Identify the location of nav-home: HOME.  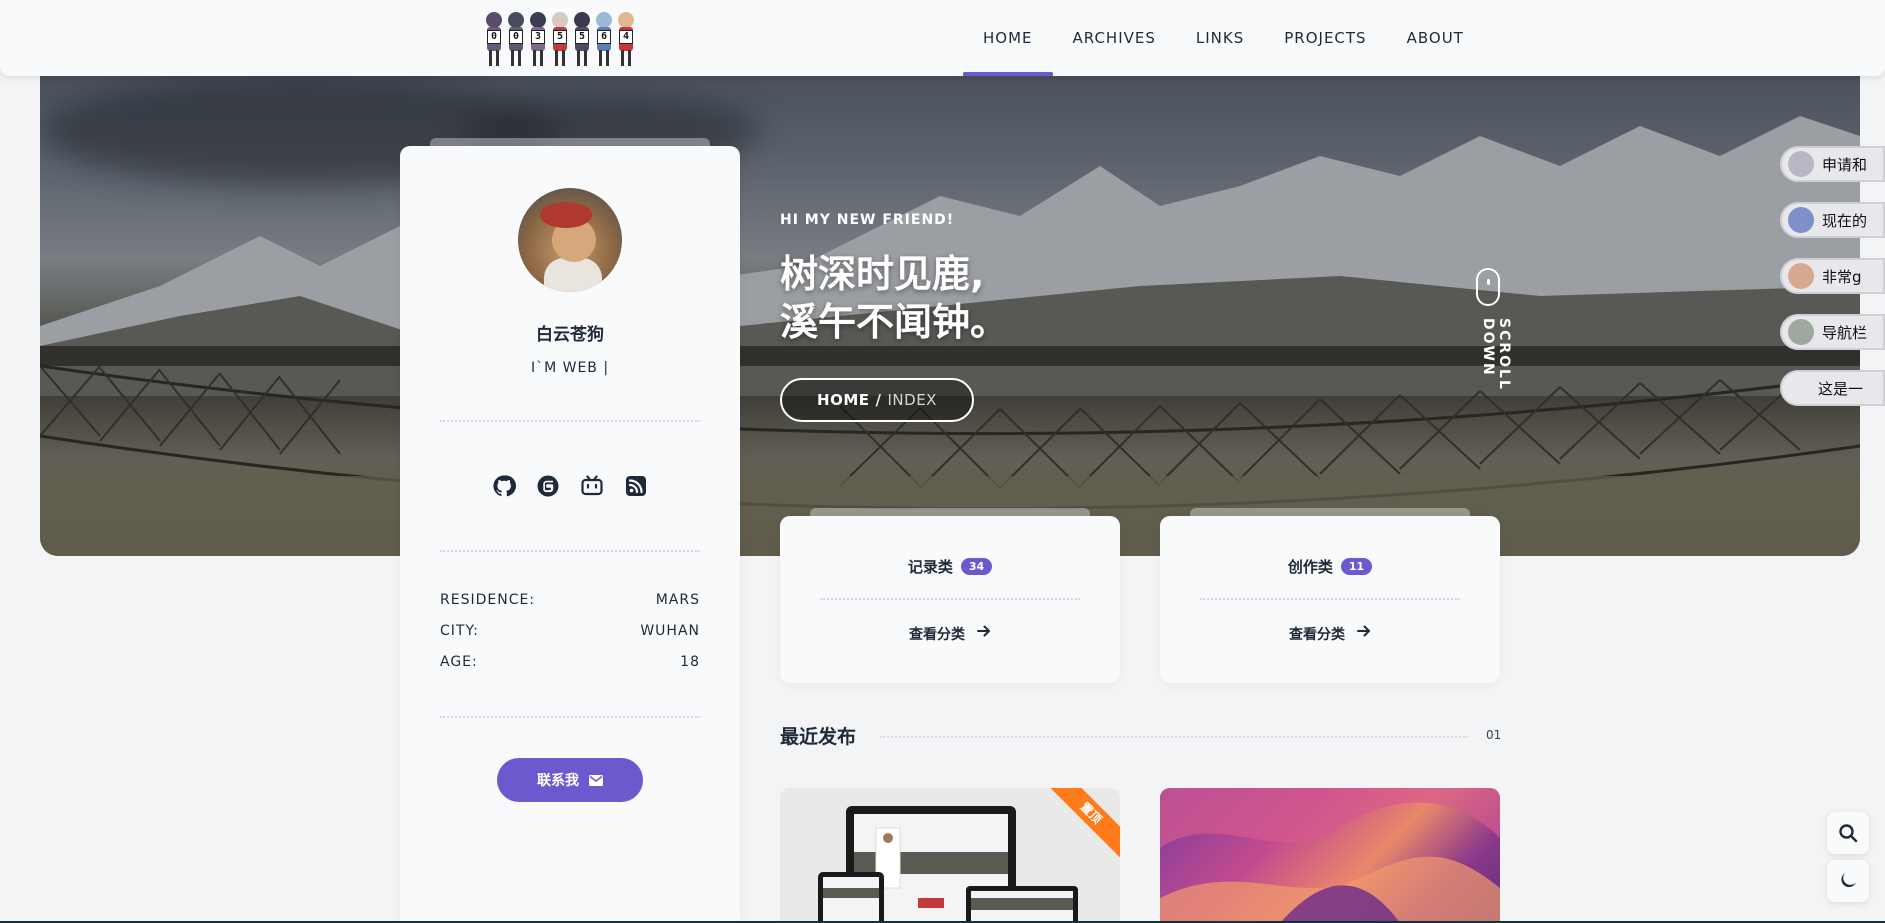
(1008, 38).